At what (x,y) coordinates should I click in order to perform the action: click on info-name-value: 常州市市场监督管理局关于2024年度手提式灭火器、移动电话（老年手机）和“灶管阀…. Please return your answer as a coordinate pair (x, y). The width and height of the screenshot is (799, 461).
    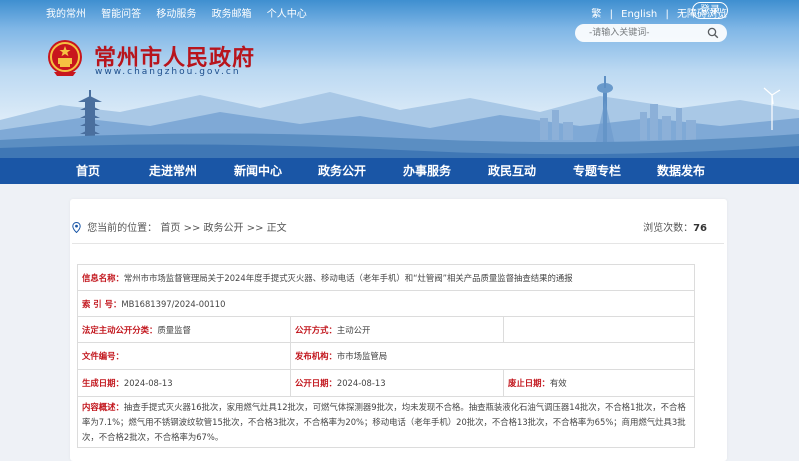
    Looking at the image, I should click on (348, 277).